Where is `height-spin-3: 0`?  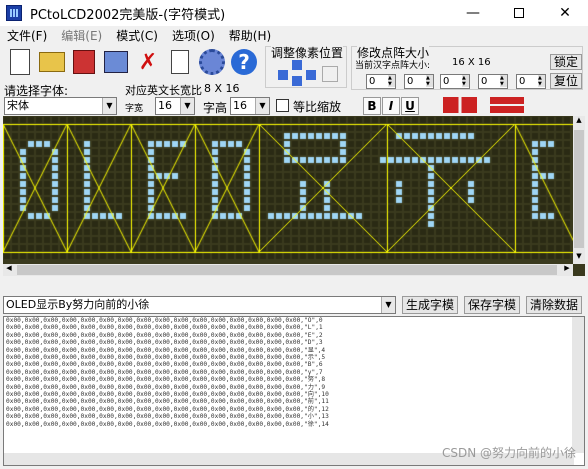 height-spin-3: 0 is located at coordinates (531, 81).